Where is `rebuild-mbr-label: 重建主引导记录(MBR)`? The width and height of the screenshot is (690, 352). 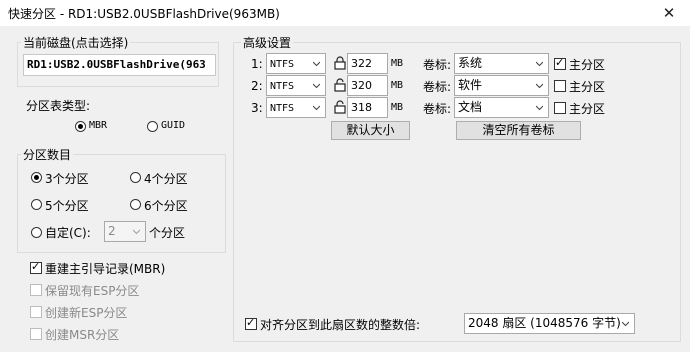
rebuild-mbr-label: 重建主引导记录(MBR) is located at coordinates (105, 269).